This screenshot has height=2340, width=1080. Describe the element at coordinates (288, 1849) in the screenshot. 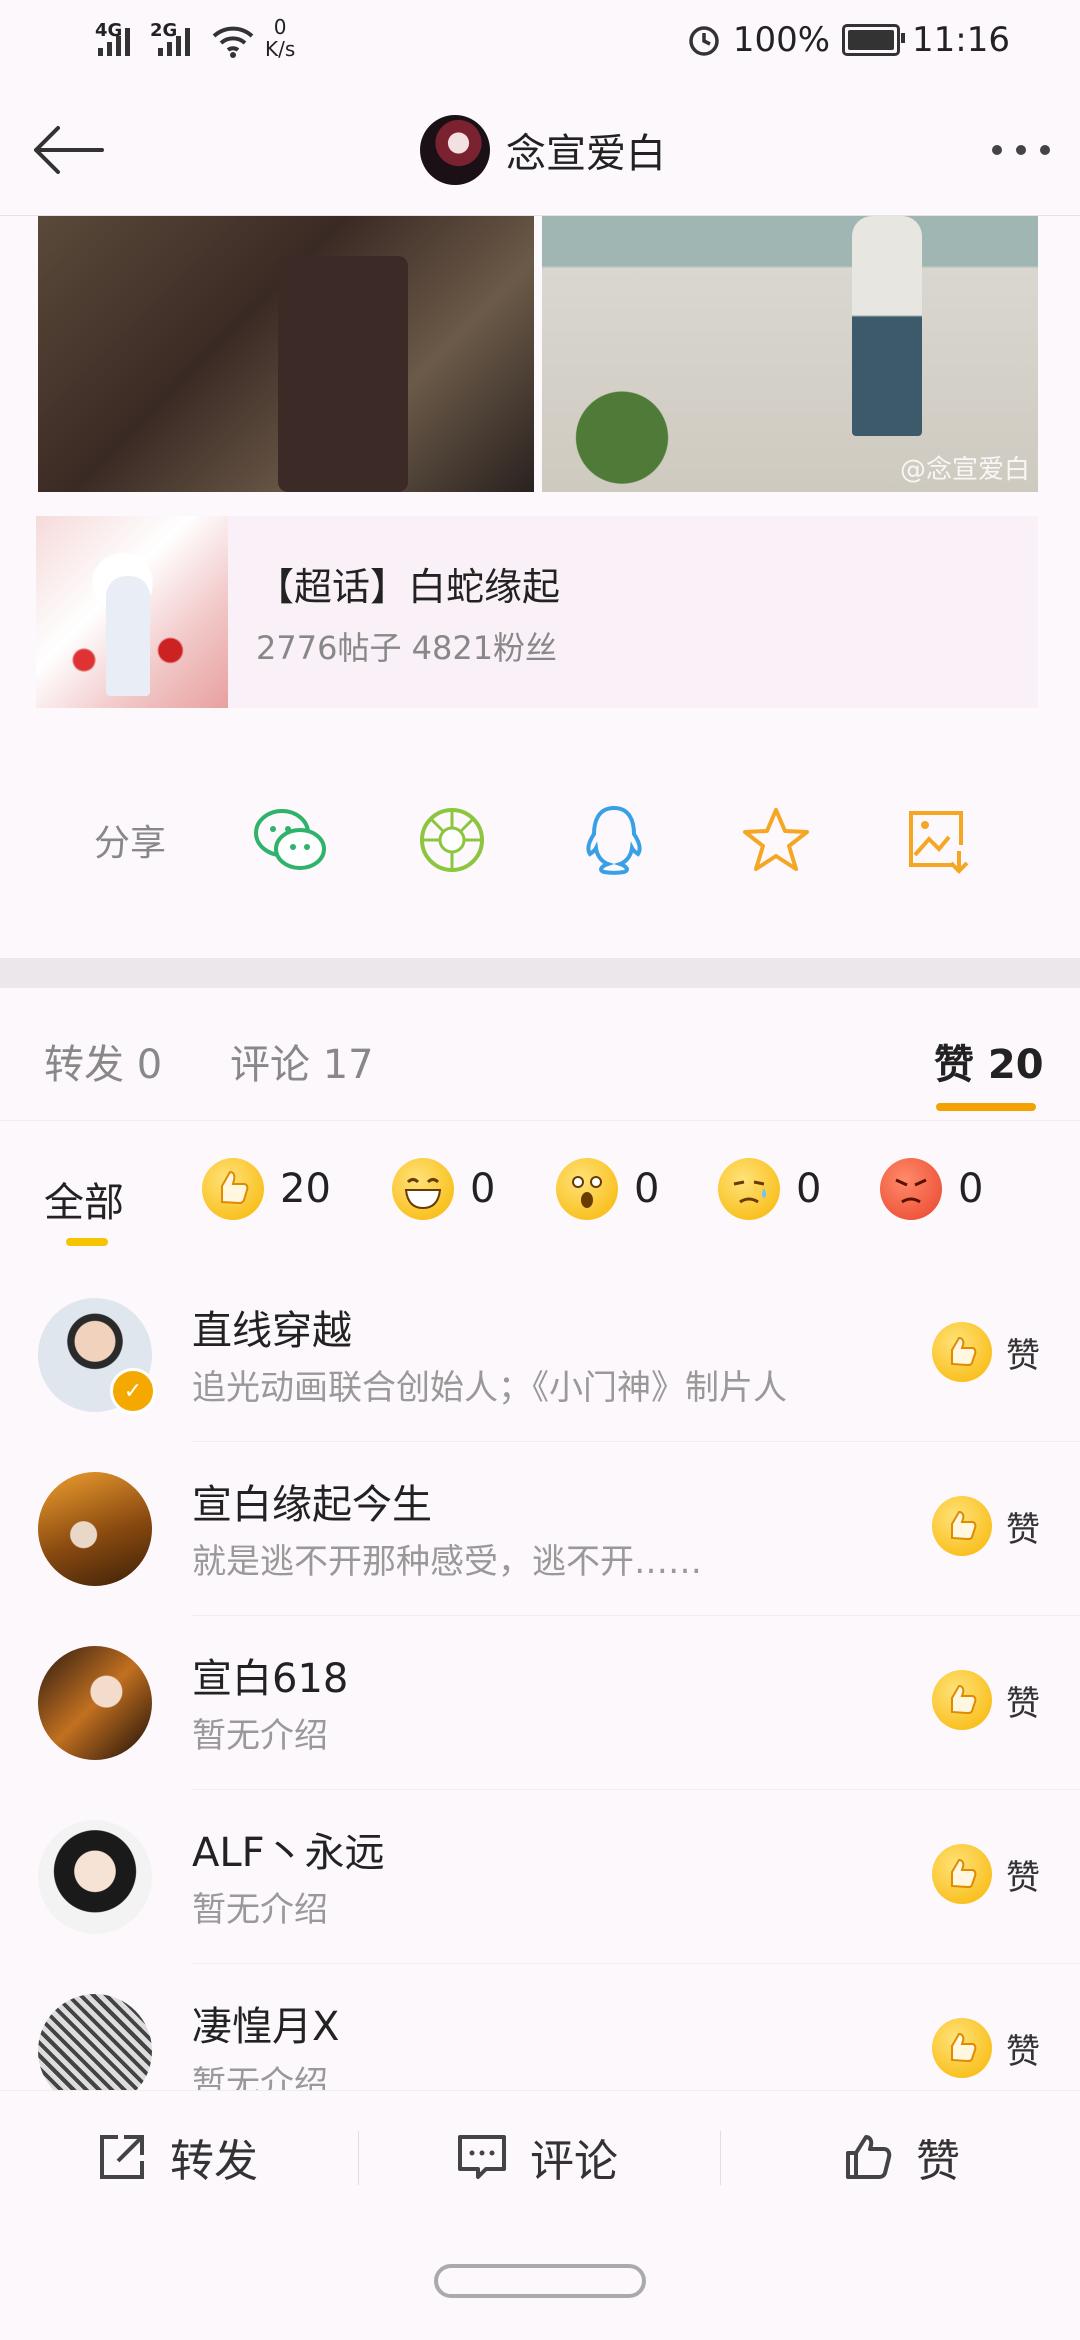

I see `user-name: ALF丶永远` at that location.